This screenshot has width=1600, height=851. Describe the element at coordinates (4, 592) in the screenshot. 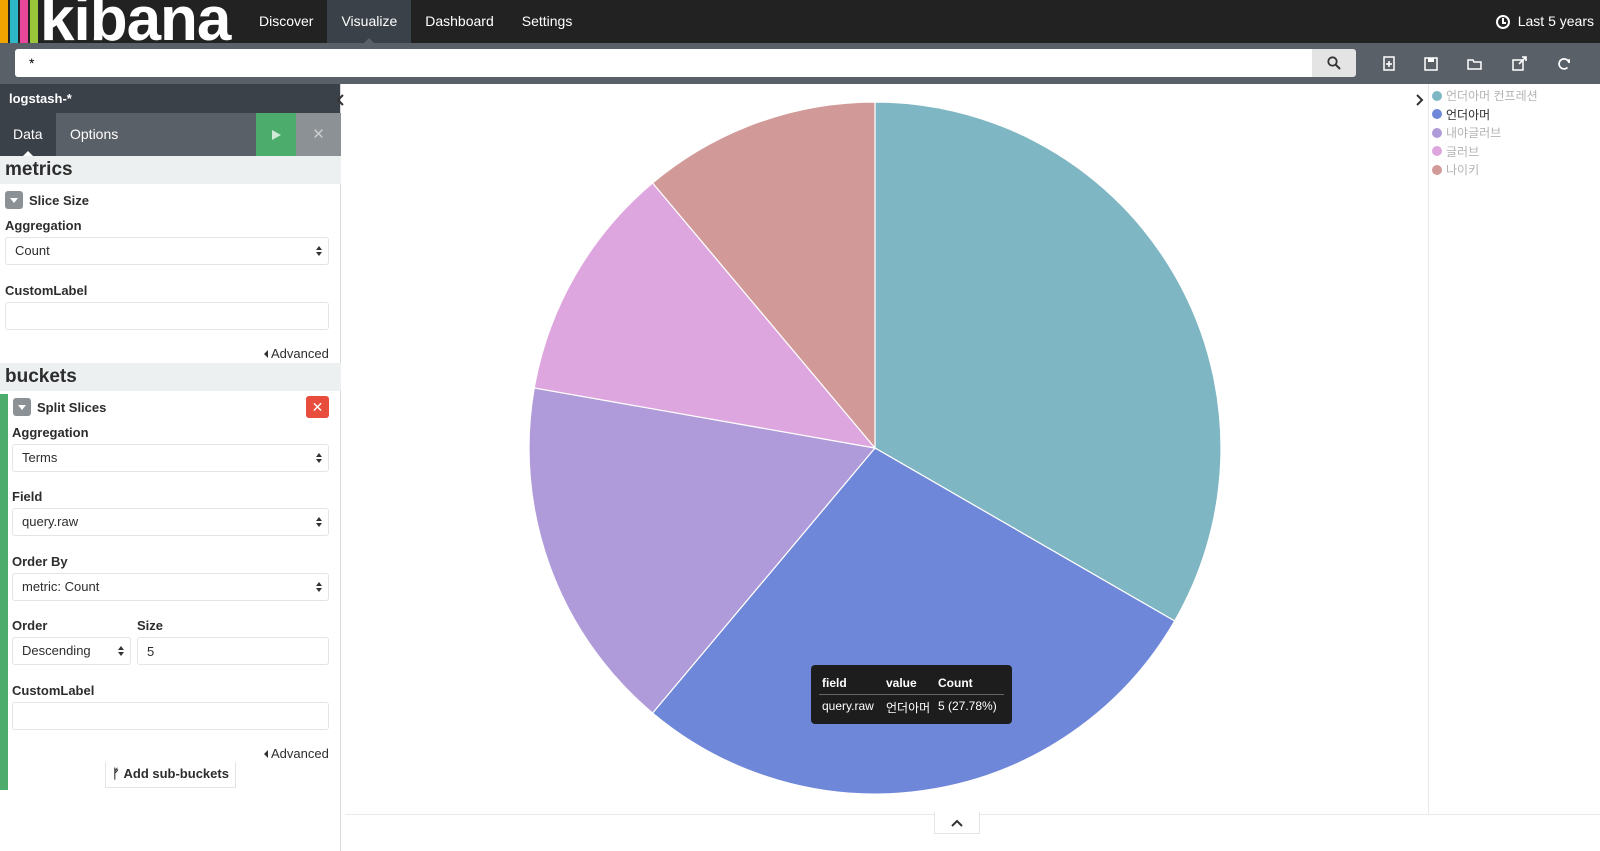

I see `bucket-accent-bar` at that location.